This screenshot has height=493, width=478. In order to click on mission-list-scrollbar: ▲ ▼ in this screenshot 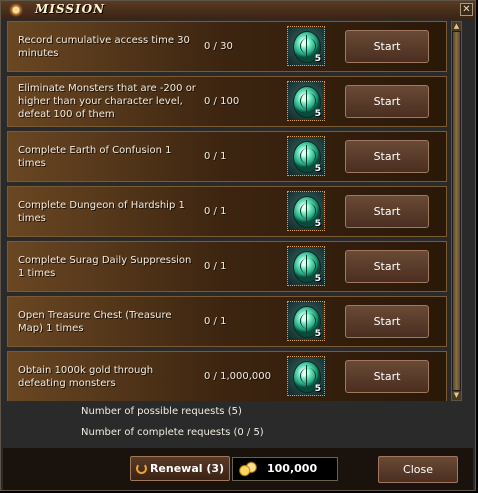, I will do `click(456, 211)`.